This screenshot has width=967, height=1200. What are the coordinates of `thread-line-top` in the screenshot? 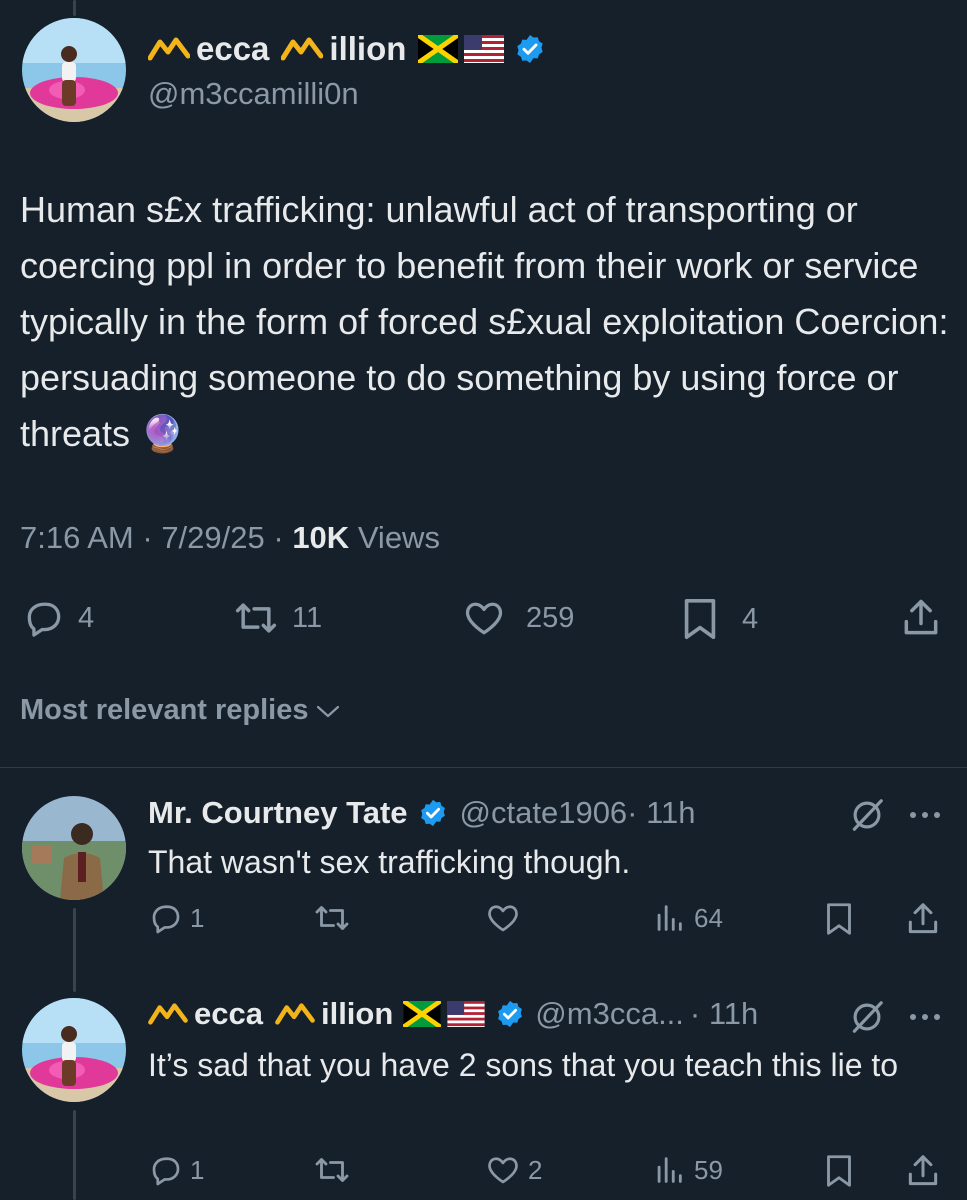 It's located at (74, 8).